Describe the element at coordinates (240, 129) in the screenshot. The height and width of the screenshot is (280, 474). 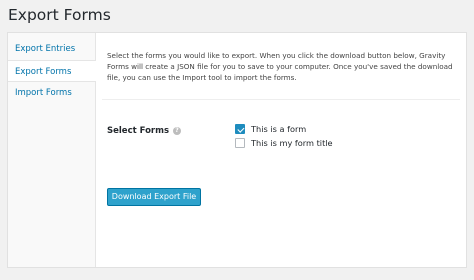
I see `form-checkbox-checked` at that location.